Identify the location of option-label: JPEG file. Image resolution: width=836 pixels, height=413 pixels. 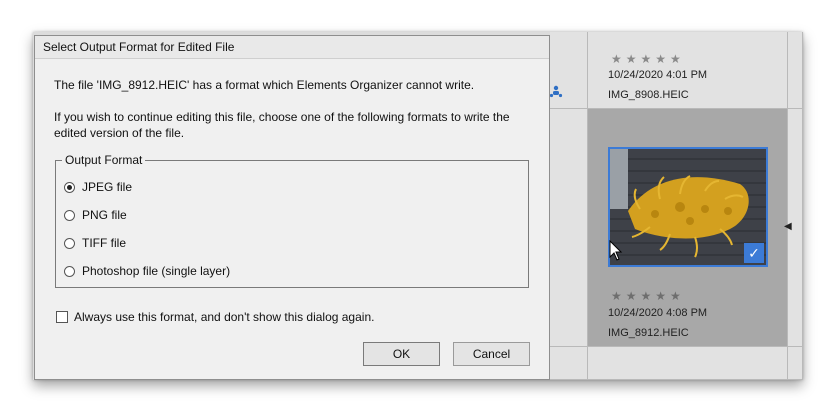
(107, 187).